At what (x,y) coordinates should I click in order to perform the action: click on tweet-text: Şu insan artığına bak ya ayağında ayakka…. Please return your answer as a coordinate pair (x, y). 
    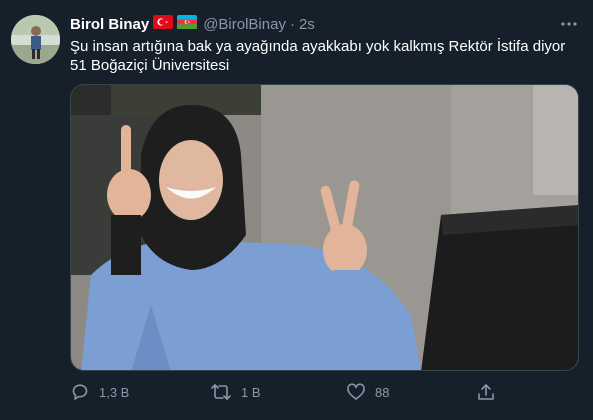
    Looking at the image, I should click on (320, 56).